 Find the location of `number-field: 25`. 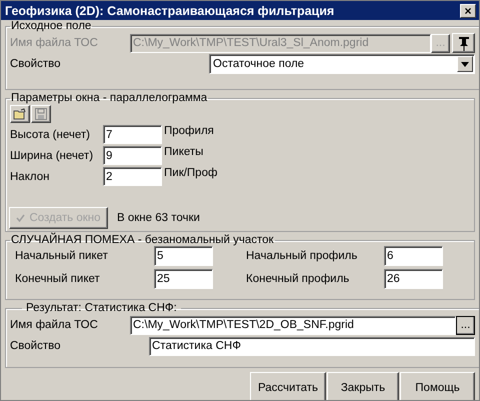

number-field: 25 is located at coordinates (183, 279).